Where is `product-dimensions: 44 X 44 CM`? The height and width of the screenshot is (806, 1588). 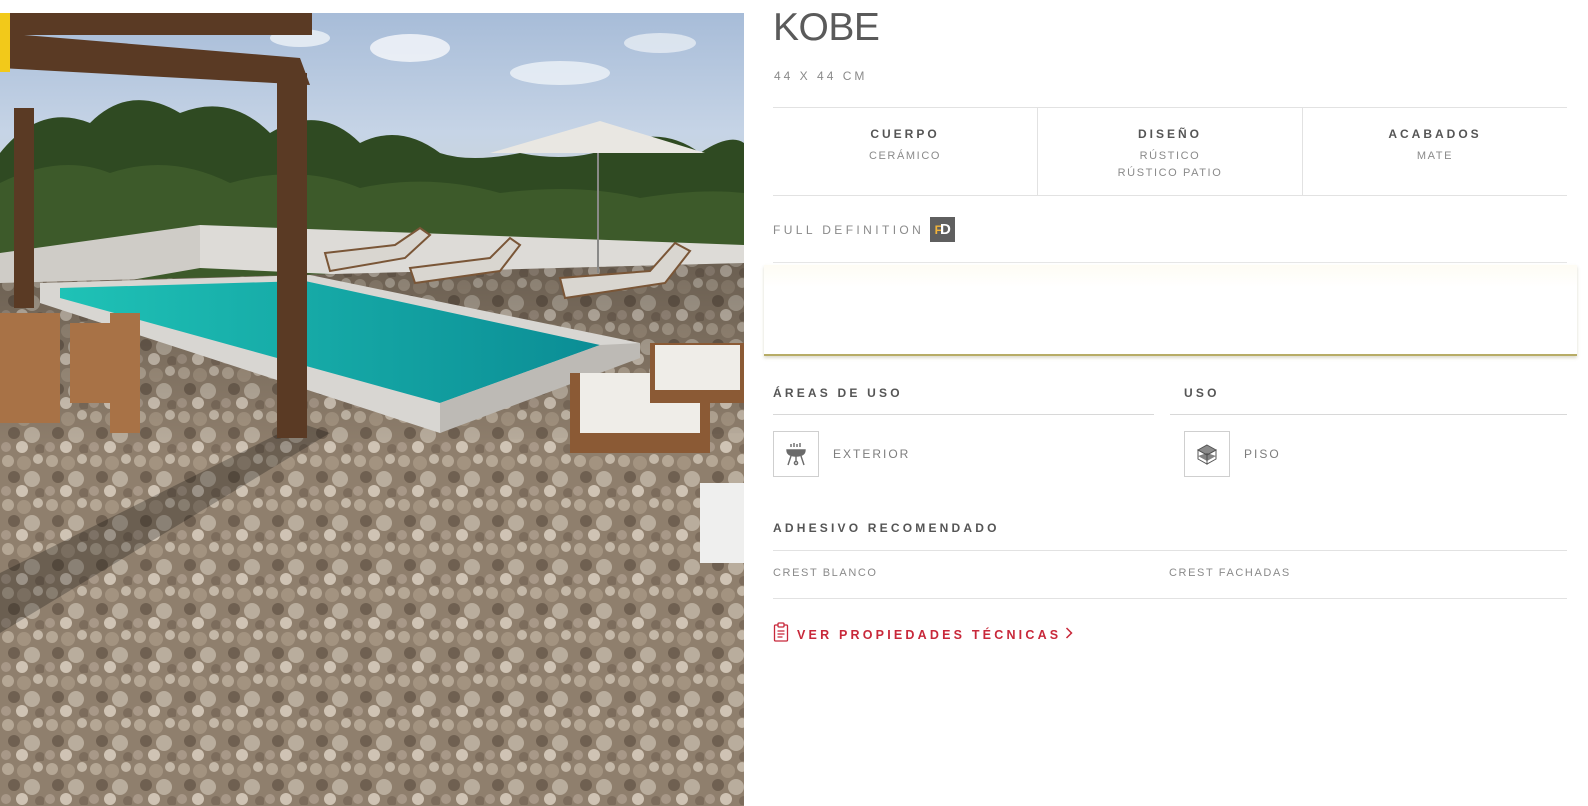 product-dimensions: 44 X 44 CM is located at coordinates (821, 76).